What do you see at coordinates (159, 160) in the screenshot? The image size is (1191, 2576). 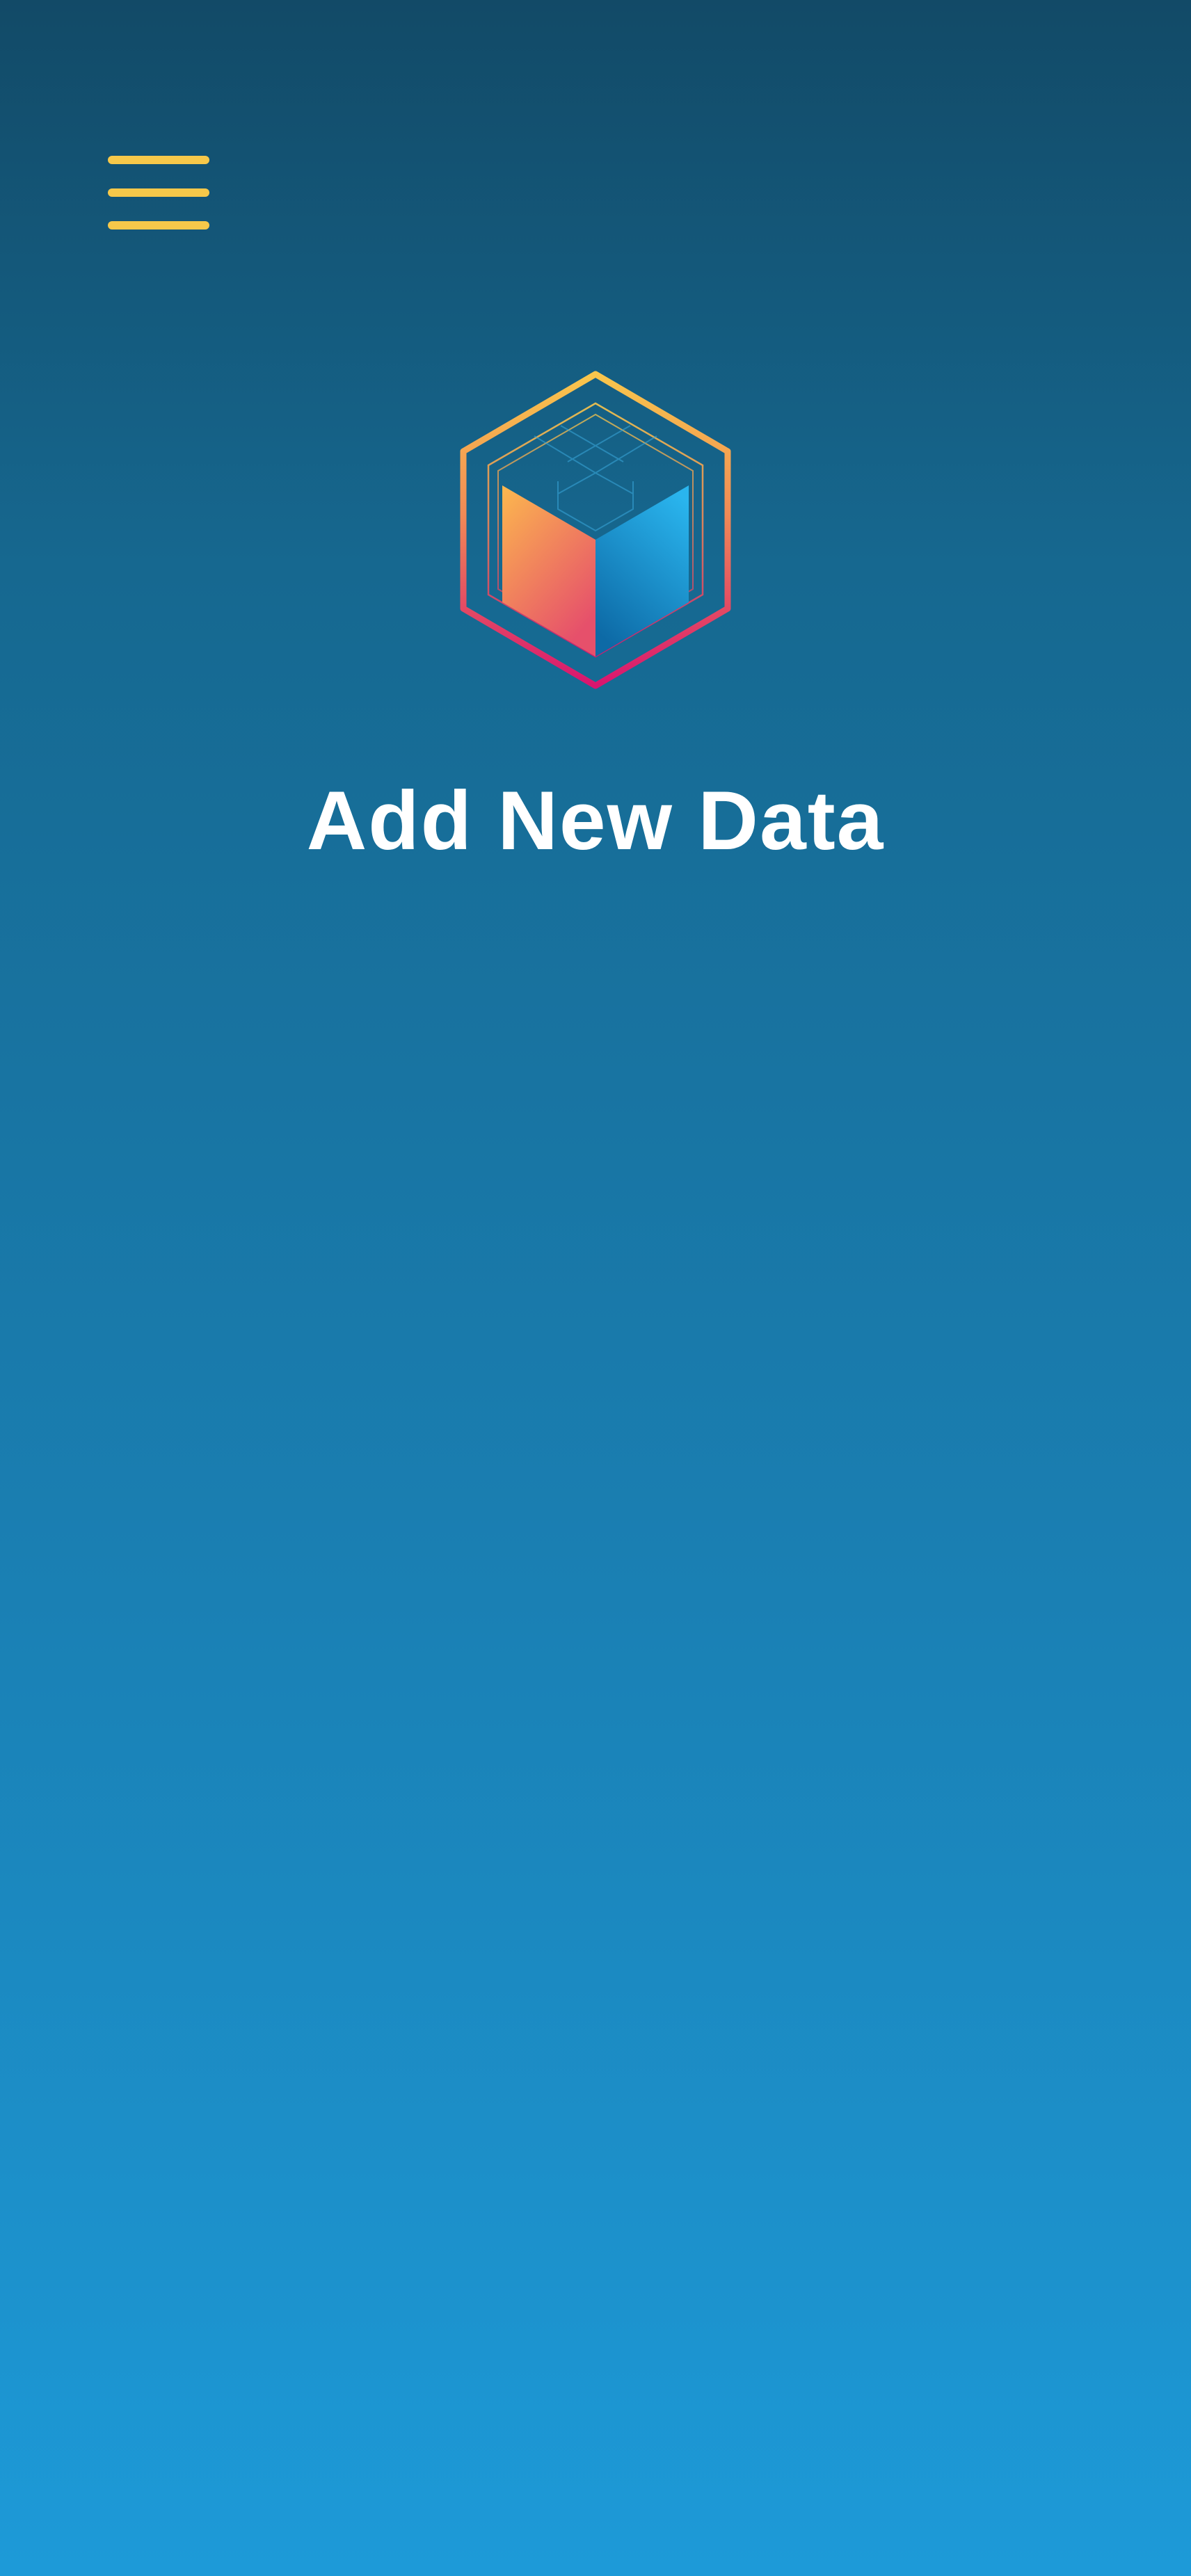 I see `menu-icon-bar-top` at bounding box center [159, 160].